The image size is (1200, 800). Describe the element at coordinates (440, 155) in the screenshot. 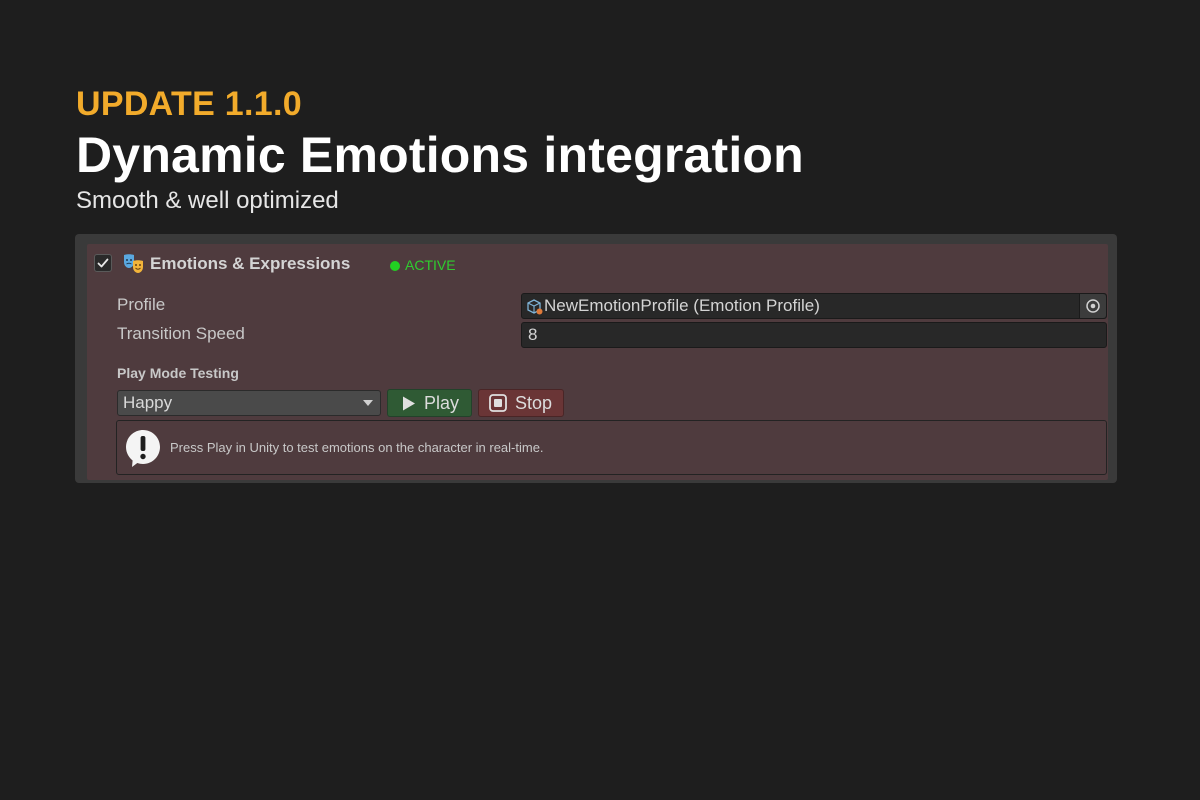

I see `page-title: Dynamic Emotions integration` at that location.